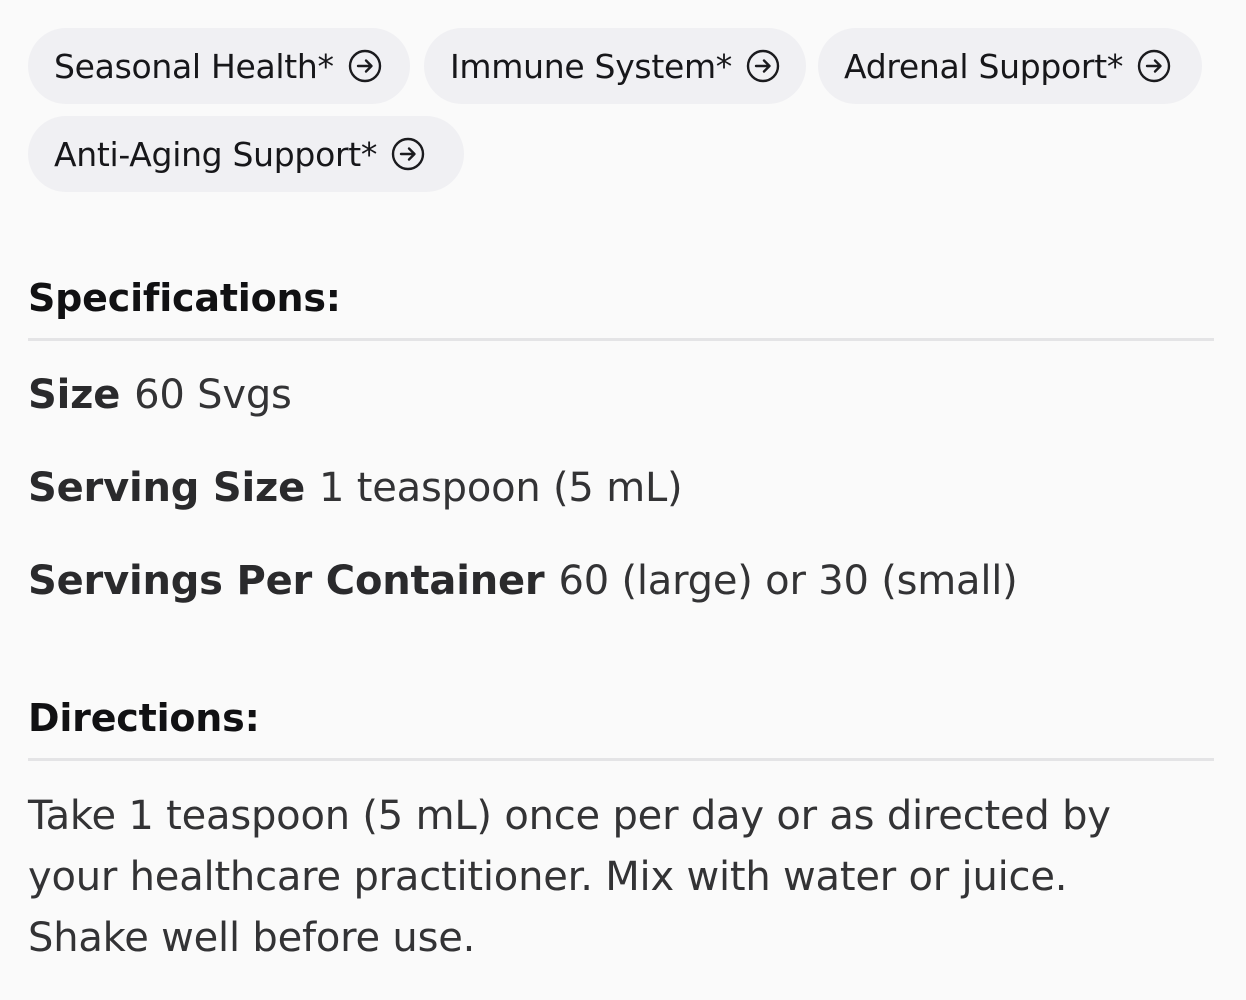 This screenshot has width=1246, height=1000. Describe the element at coordinates (144, 718) in the screenshot. I see `directions-heading: Directions:` at that location.